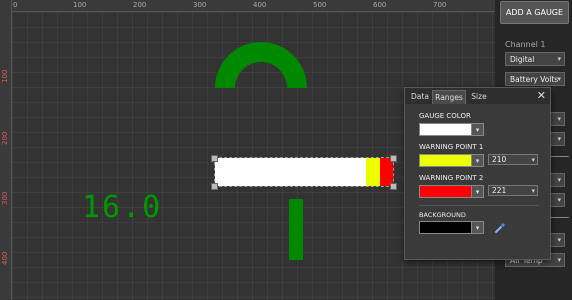 This screenshot has width=572, height=300. What do you see at coordinates (445, 116) in the screenshot?
I see `gauge-color-label: GAUGE COLOR` at bounding box center [445, 116].